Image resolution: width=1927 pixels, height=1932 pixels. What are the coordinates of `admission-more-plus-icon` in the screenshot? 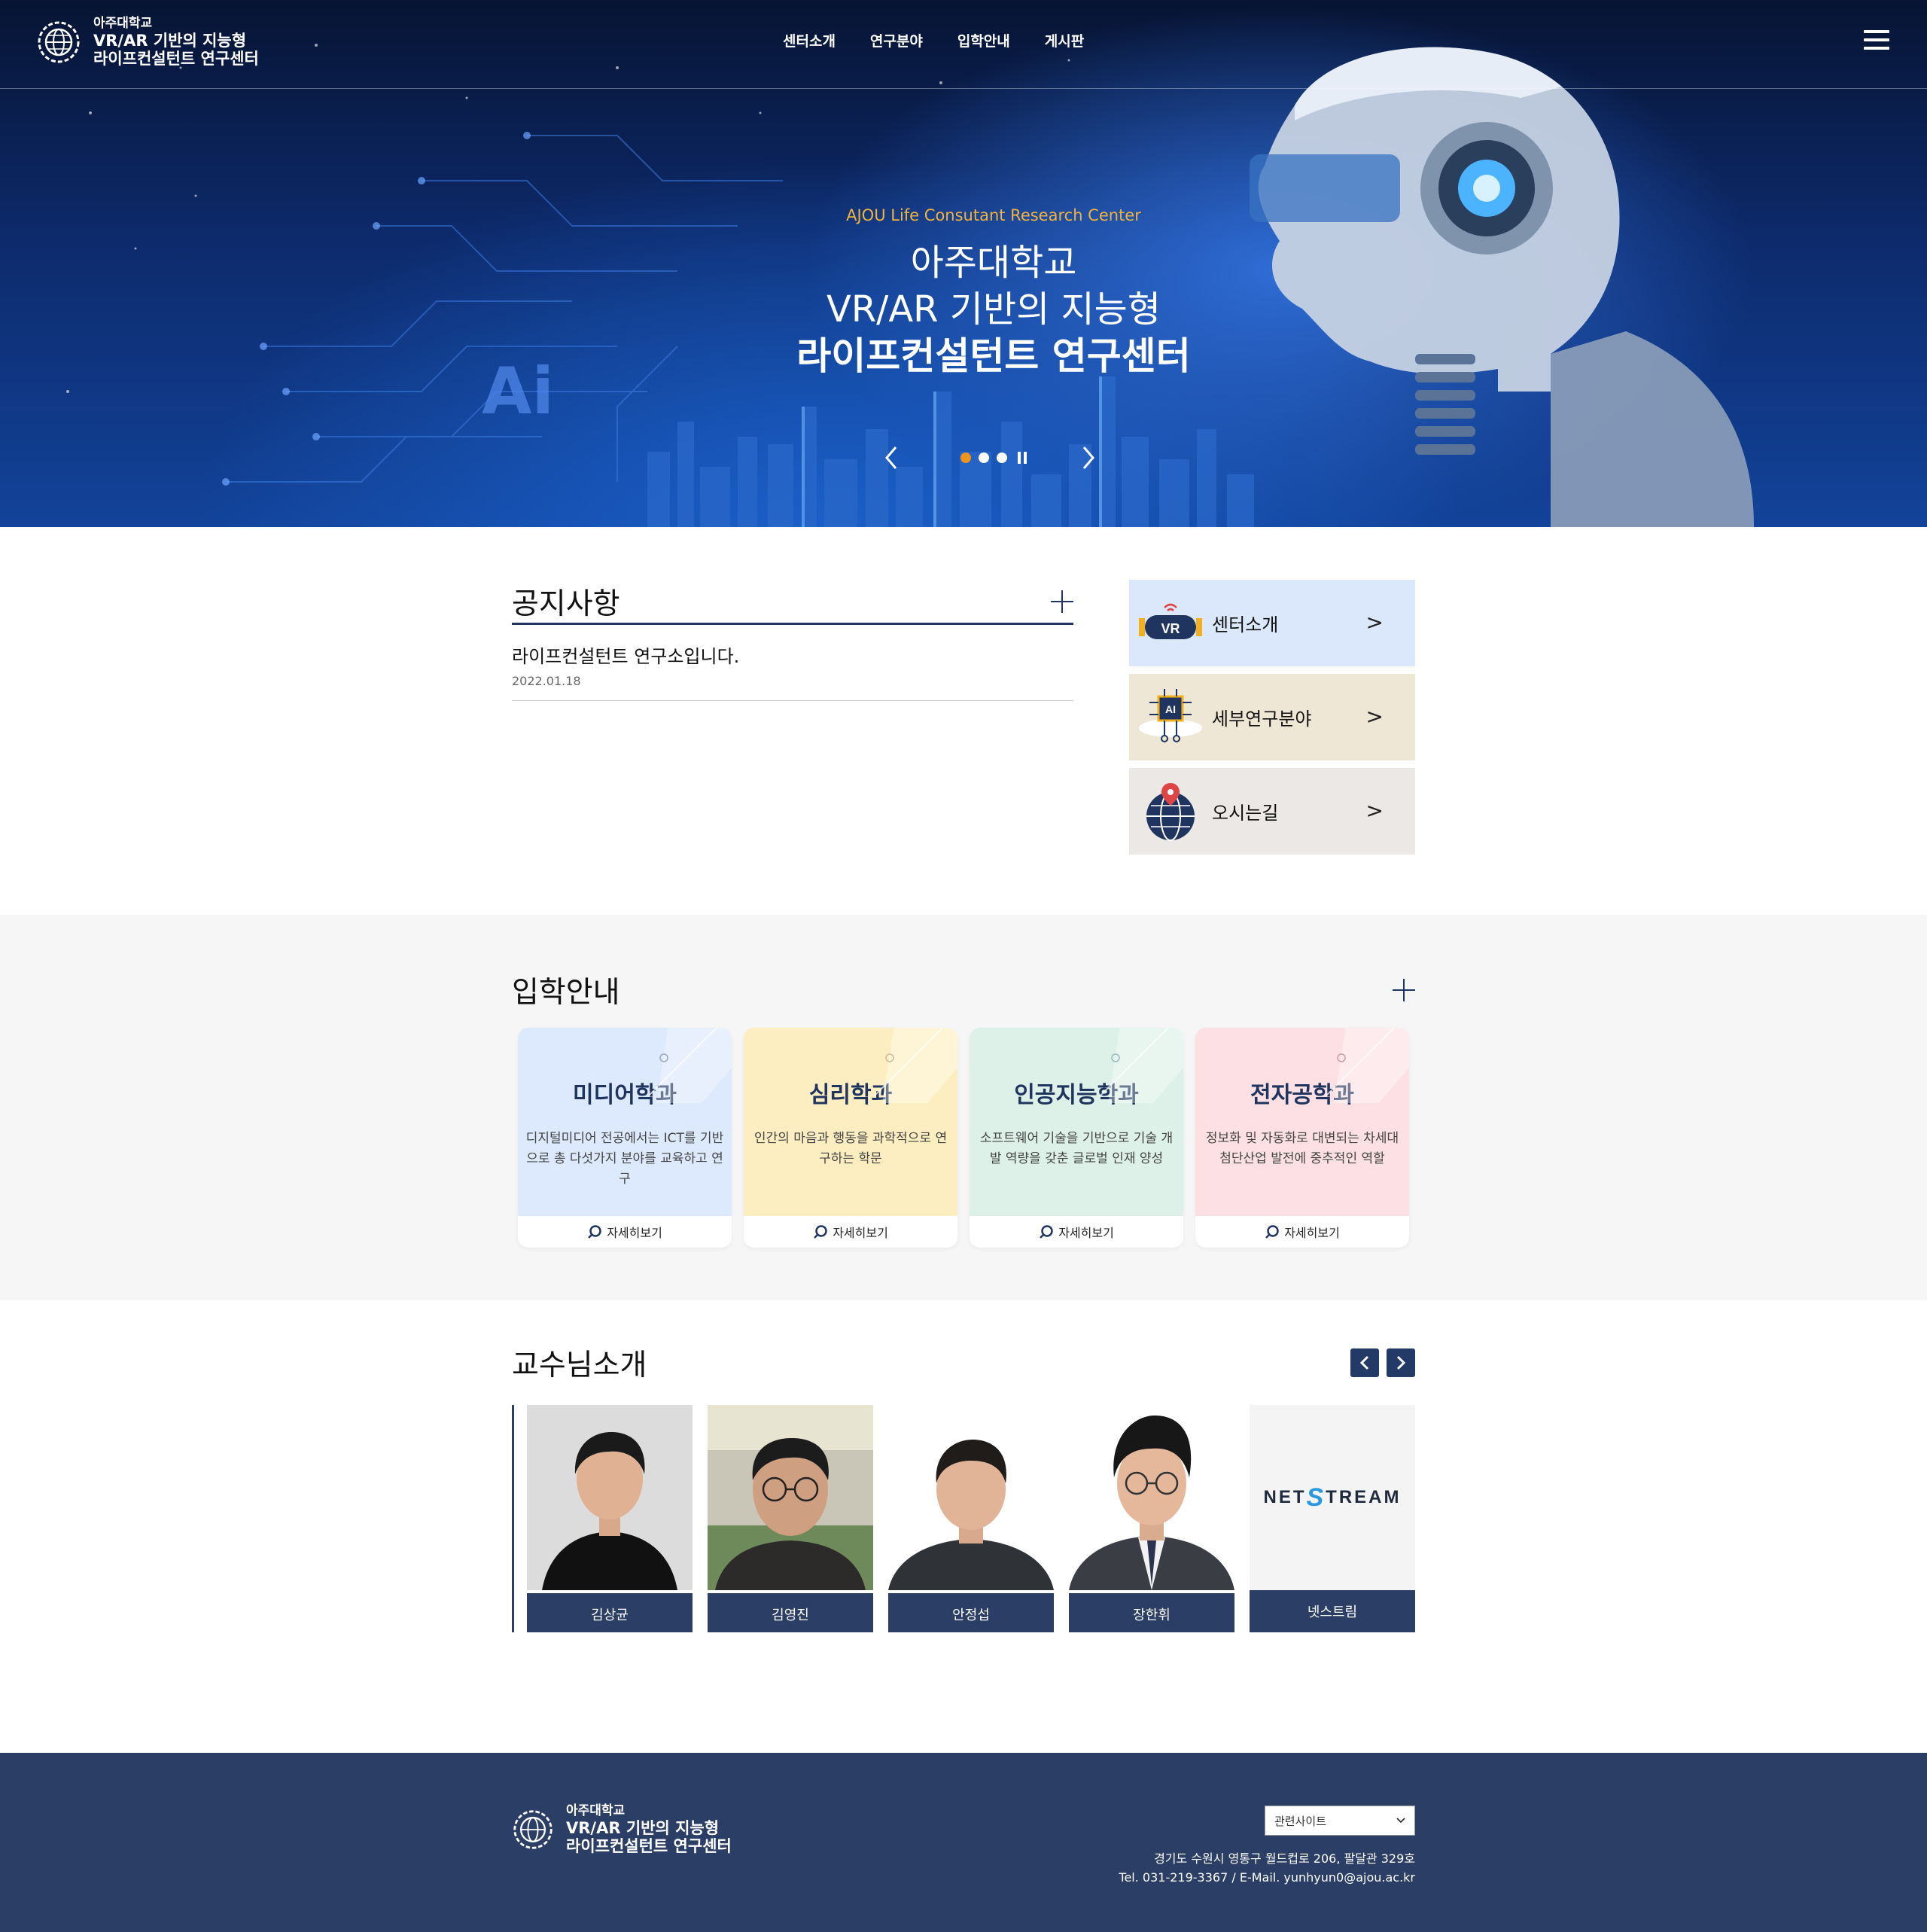 It's located at (1404, 990).